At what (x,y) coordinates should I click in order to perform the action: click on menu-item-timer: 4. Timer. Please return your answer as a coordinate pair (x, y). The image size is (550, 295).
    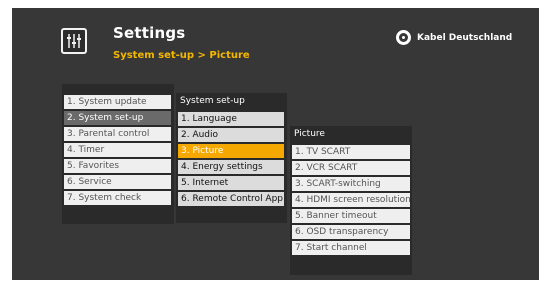
    Looking at the image, I should click on (117, 150).